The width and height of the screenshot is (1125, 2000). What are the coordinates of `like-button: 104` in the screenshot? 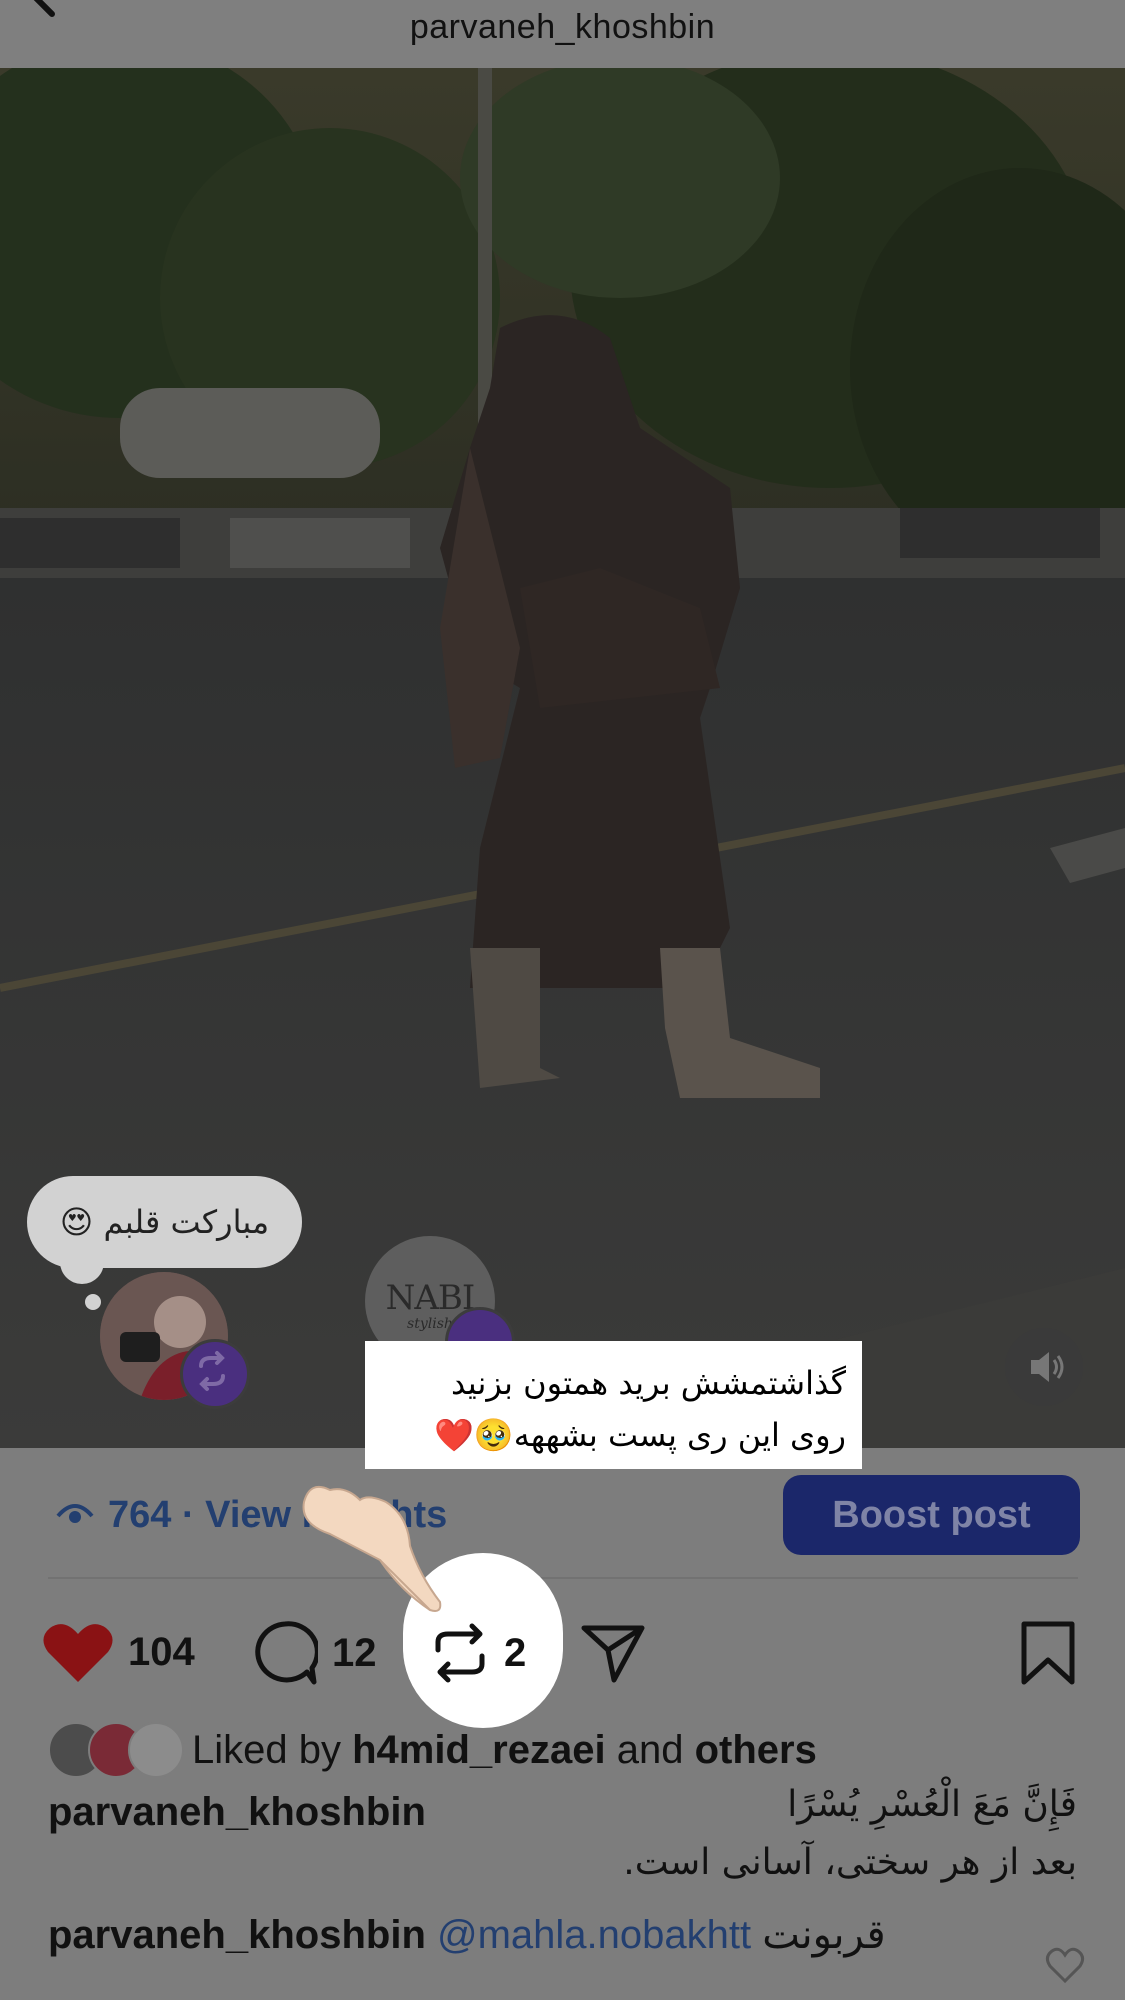 It's located at (118, 1652).